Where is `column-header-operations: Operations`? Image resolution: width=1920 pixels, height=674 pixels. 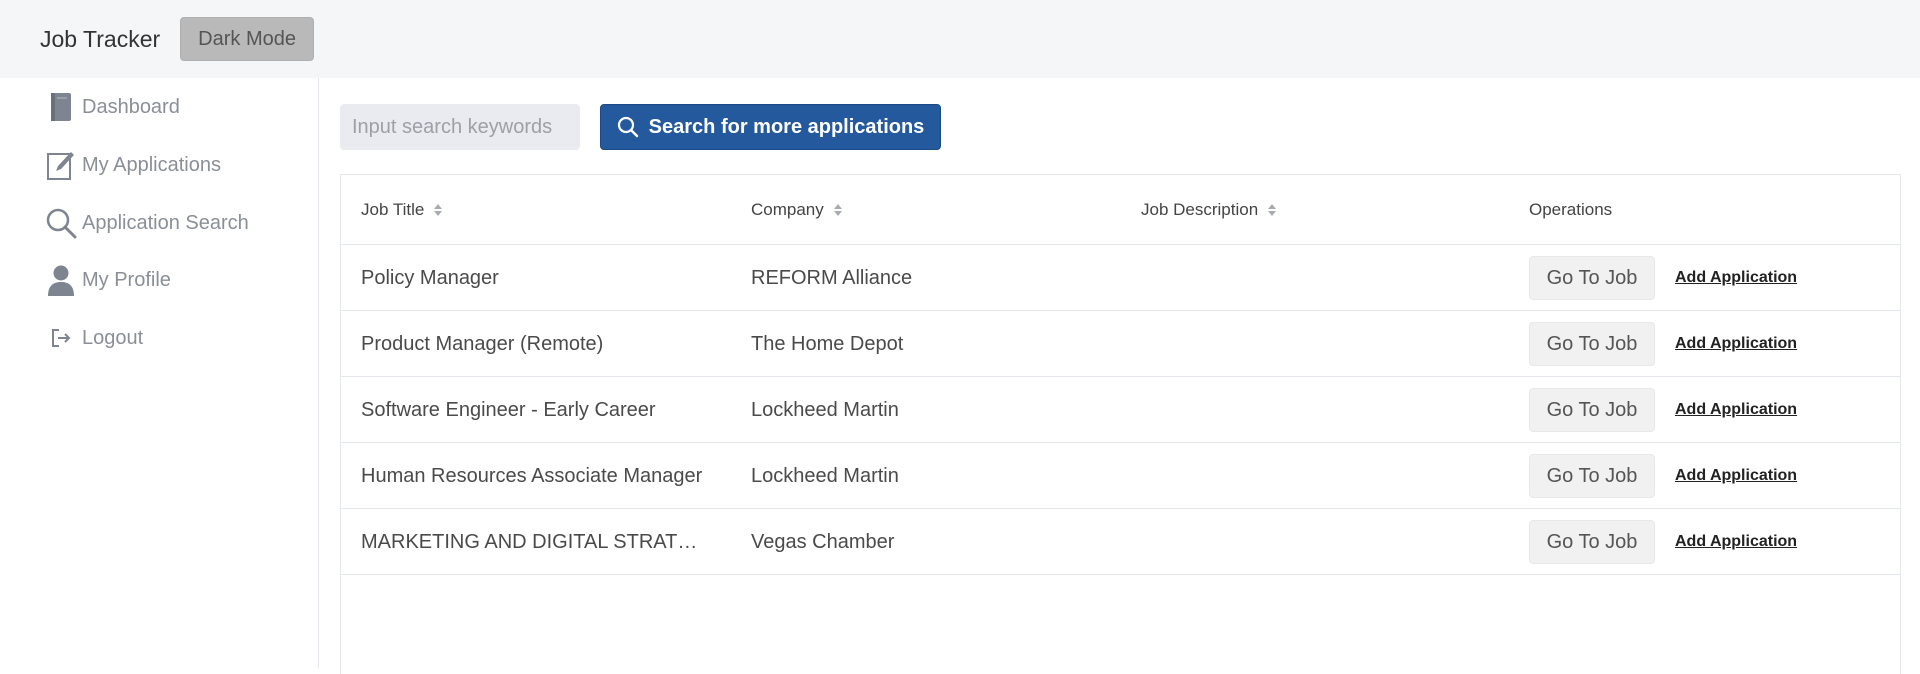 column-header-operations: Operations is located at coordinates (1571, 209).